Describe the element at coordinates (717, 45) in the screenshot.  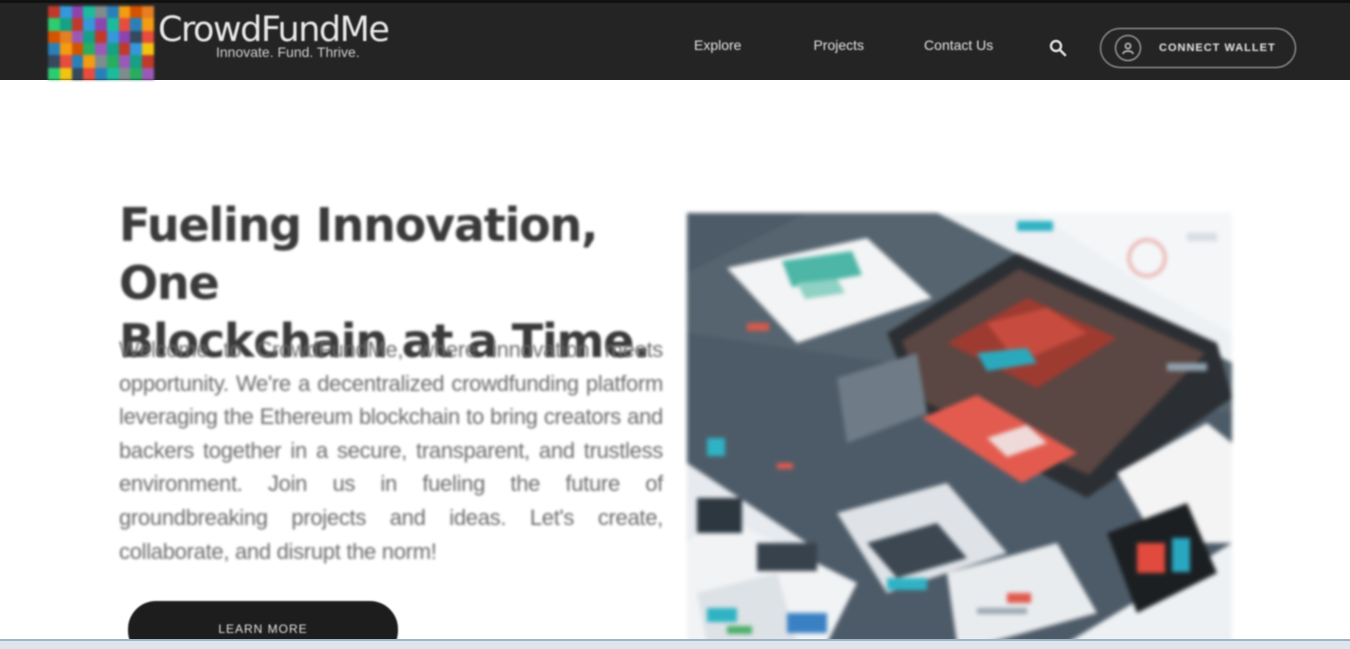
I see `nav-link-explore: Explore` at that location.